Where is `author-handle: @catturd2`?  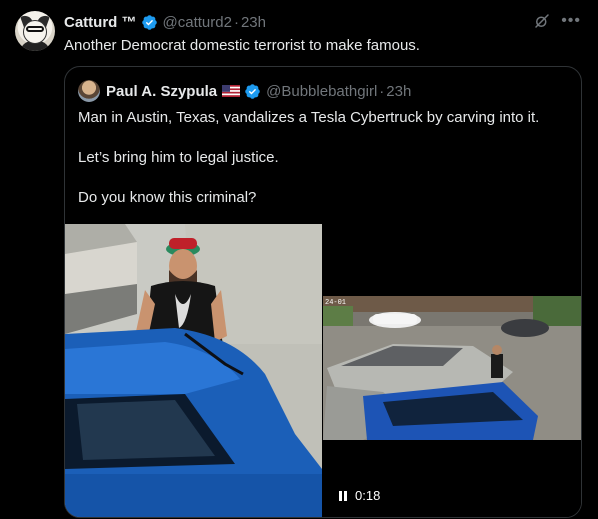
author-handle: @catturd2 is located at coordinates (197, 22).